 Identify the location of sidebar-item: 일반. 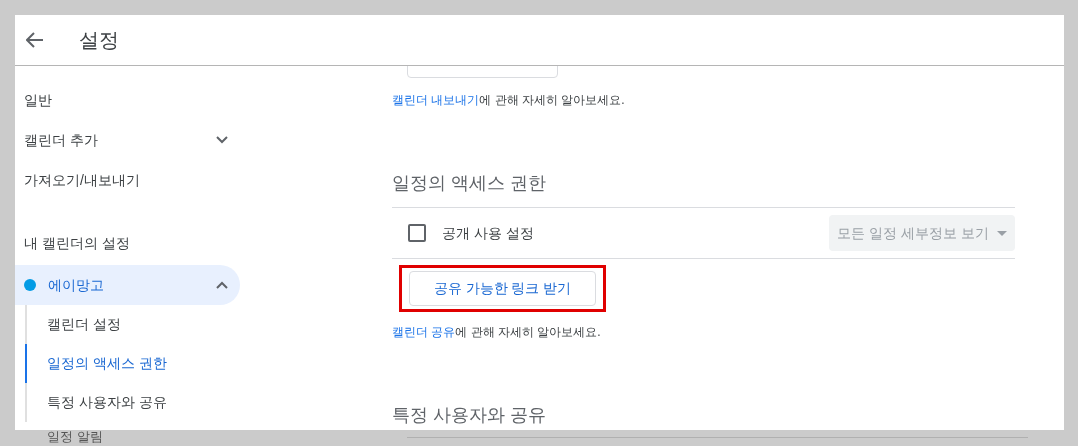
(127, 100).